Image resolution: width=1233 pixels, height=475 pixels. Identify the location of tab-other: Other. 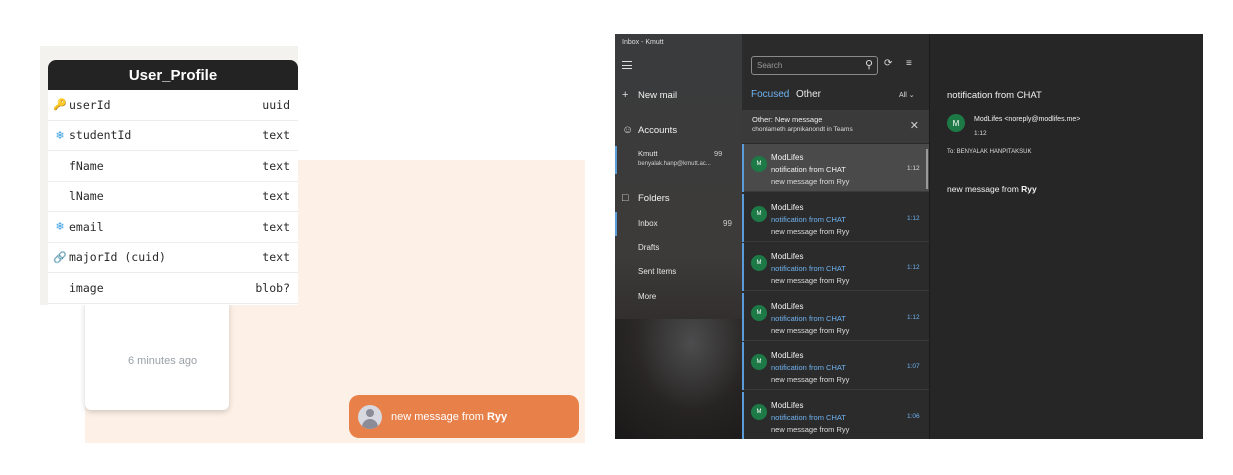
(808, 94).